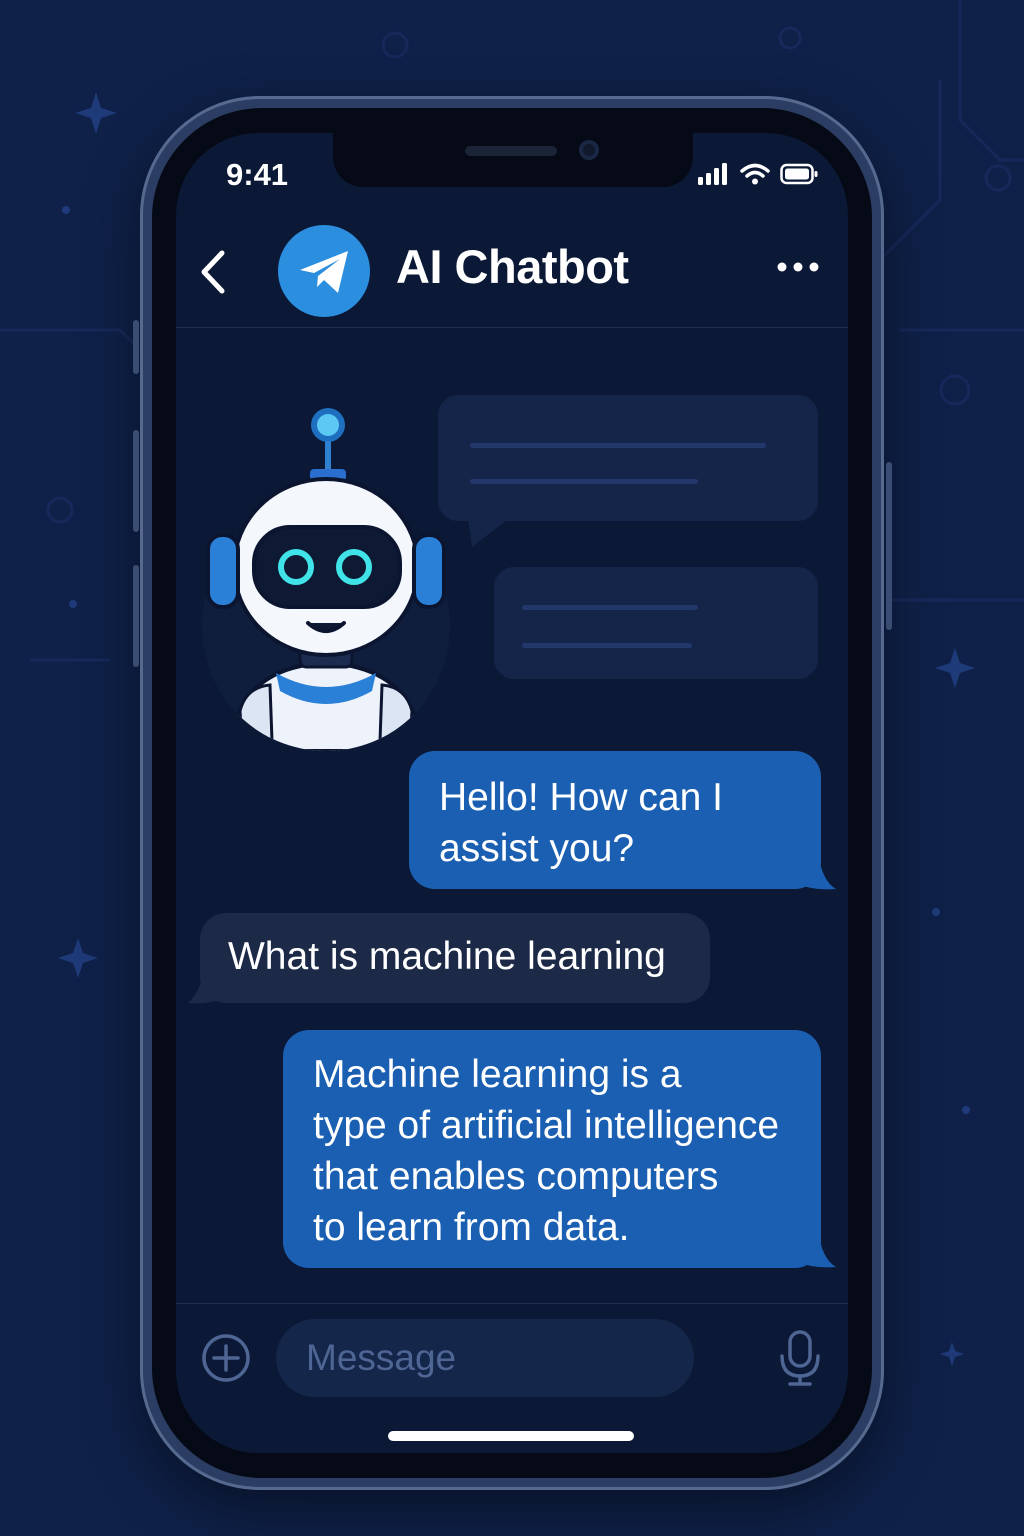 The height and width of the screenshot is (1536, 1024). I want to click on silent-switch, so click(136, 347).